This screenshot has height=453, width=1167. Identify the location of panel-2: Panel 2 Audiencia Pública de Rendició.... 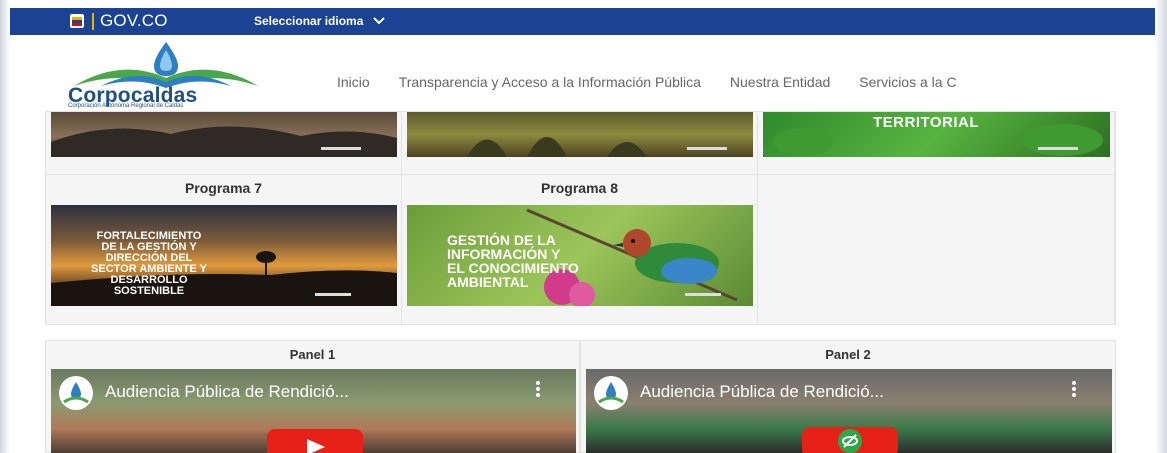
(848, 396).